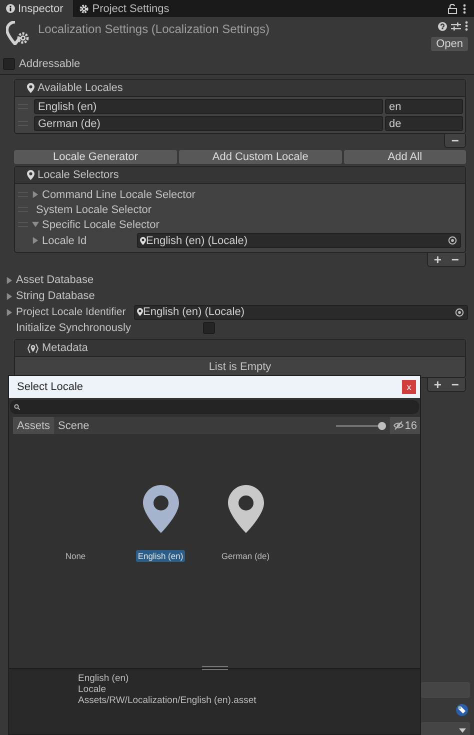 The image size is (474, 735). What do you see at coordinates (73, 328) in the screenshot?
I see `field-label: Initialize Synchronously` at bounding box center [73, 328].